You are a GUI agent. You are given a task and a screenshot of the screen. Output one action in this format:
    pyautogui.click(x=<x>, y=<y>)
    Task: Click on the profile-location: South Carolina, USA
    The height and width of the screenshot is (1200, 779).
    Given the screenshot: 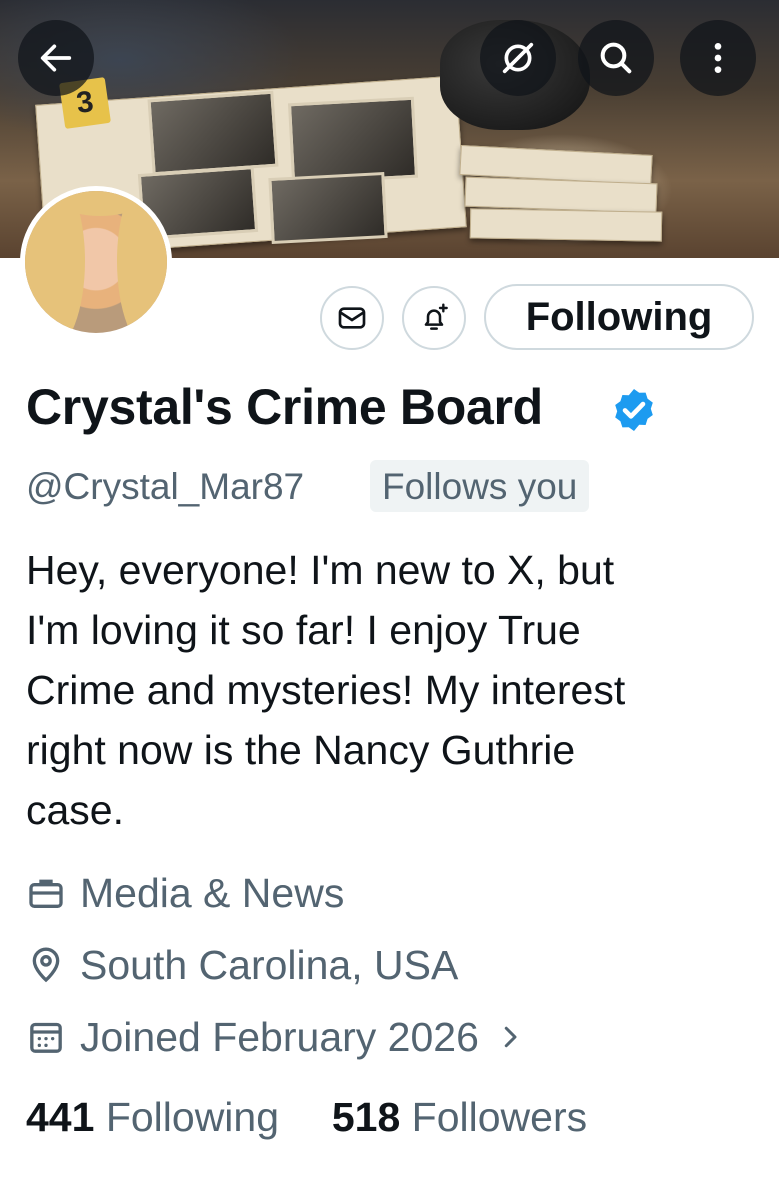 What is the action you would take?
    pyautogui.click(x=242, y=965)
    